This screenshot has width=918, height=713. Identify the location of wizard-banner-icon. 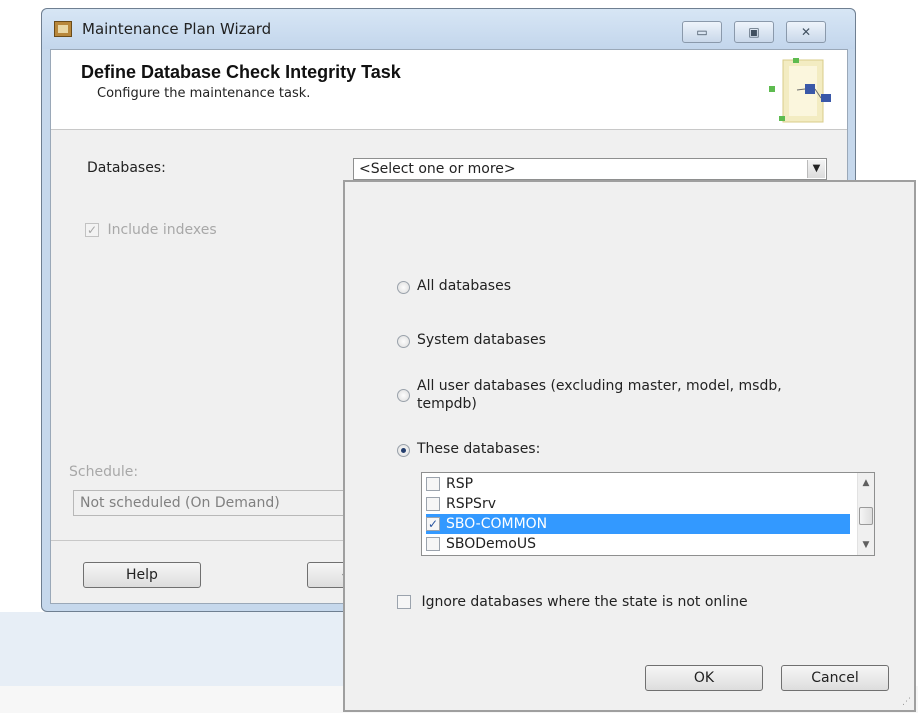
(800, 90).